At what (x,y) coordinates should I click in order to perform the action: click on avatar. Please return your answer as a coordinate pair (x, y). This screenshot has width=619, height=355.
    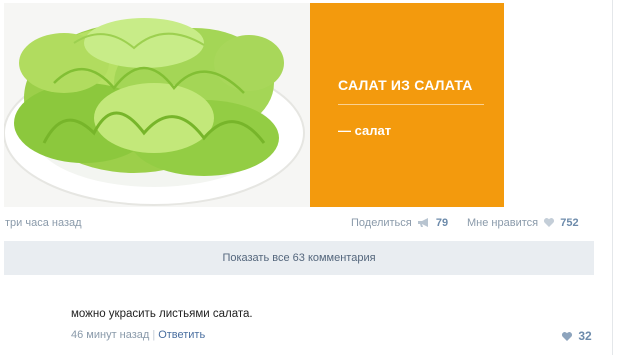
    Looking at the image, I should click on (33, 315).